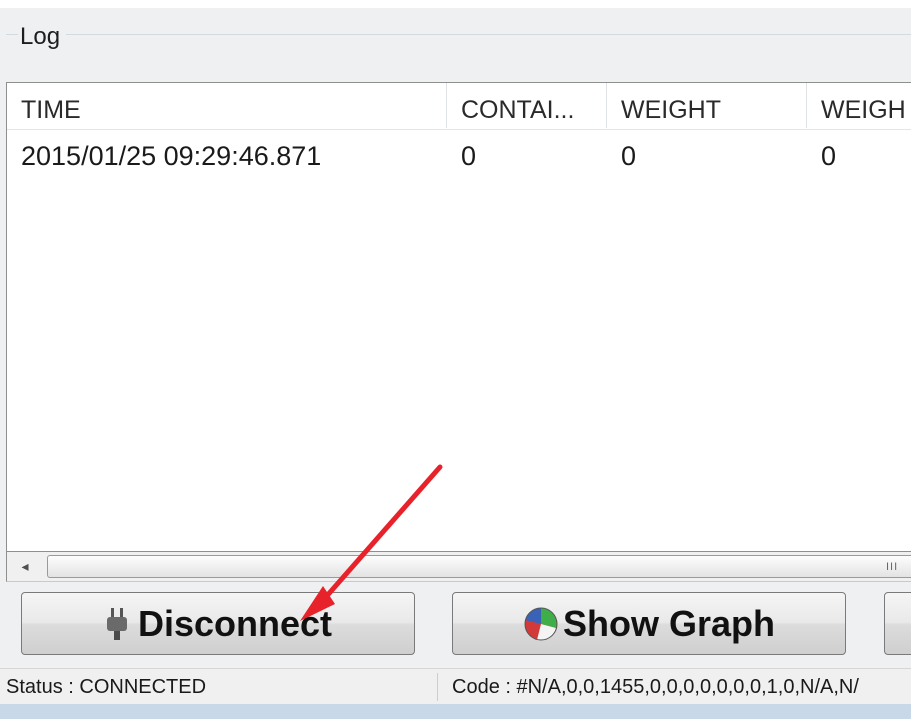 The width and height of the screenshot is (911, 719). I want to click on bottom-edge, so click(455, 711).